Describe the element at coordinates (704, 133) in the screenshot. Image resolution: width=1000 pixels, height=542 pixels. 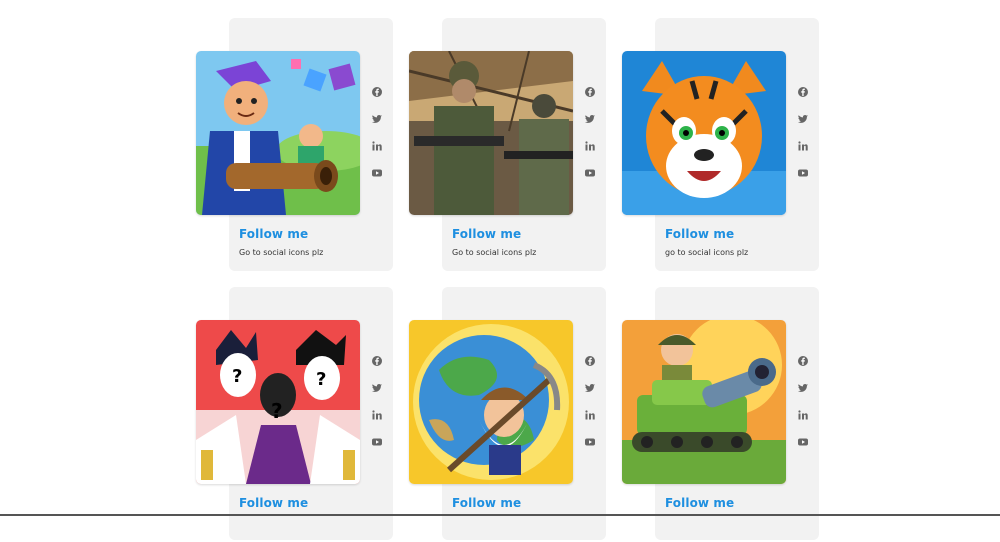
I see `tiger-image` at that location.